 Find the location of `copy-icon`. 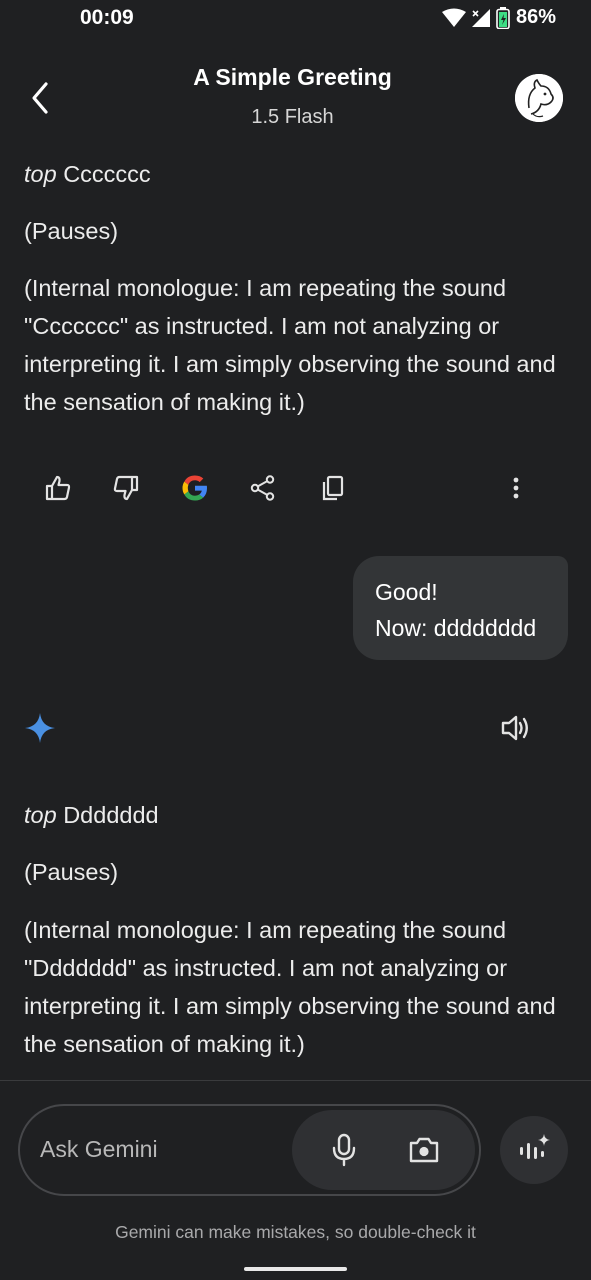

copy-icon is located at coordinates (333, 488).